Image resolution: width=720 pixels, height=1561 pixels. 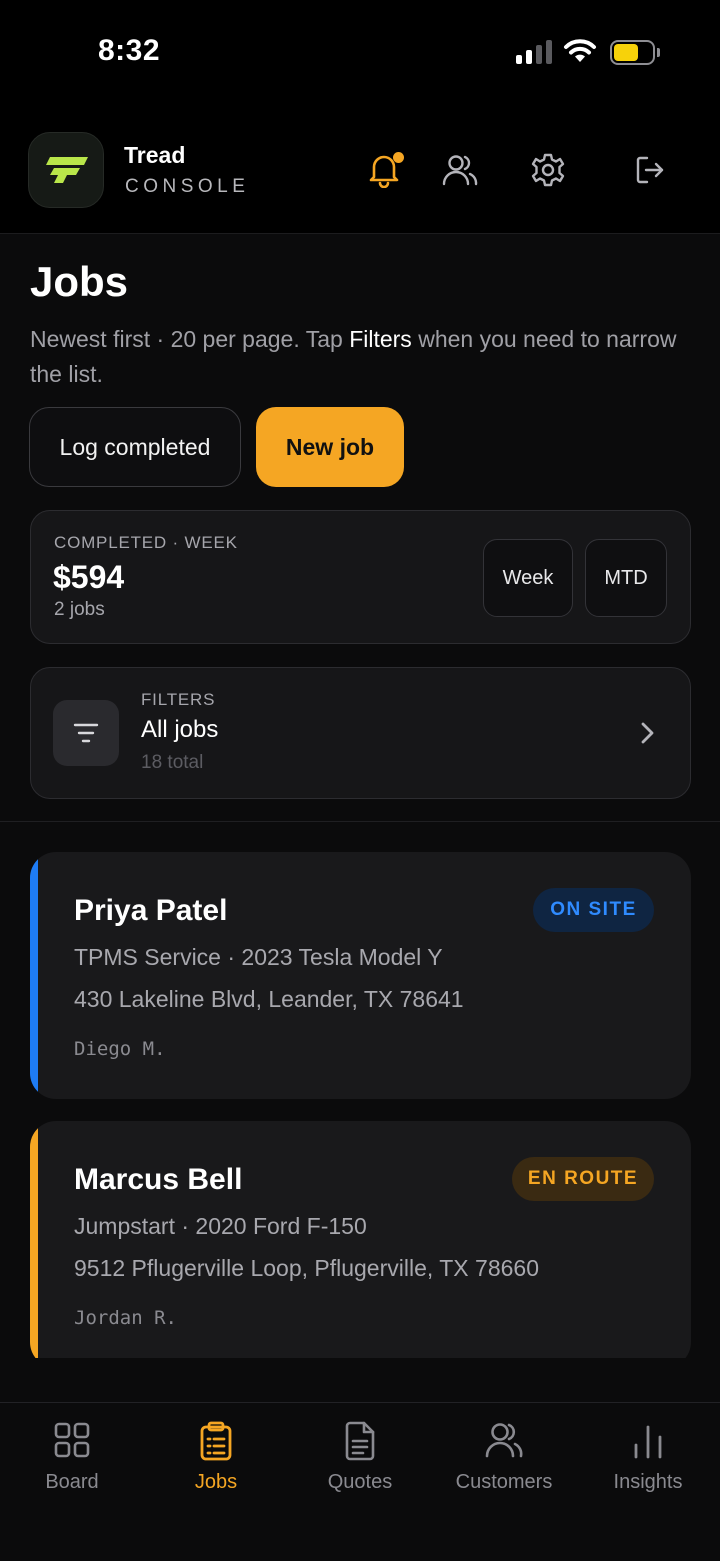 I want to click on battery-icon, so click(x=635, y=52).